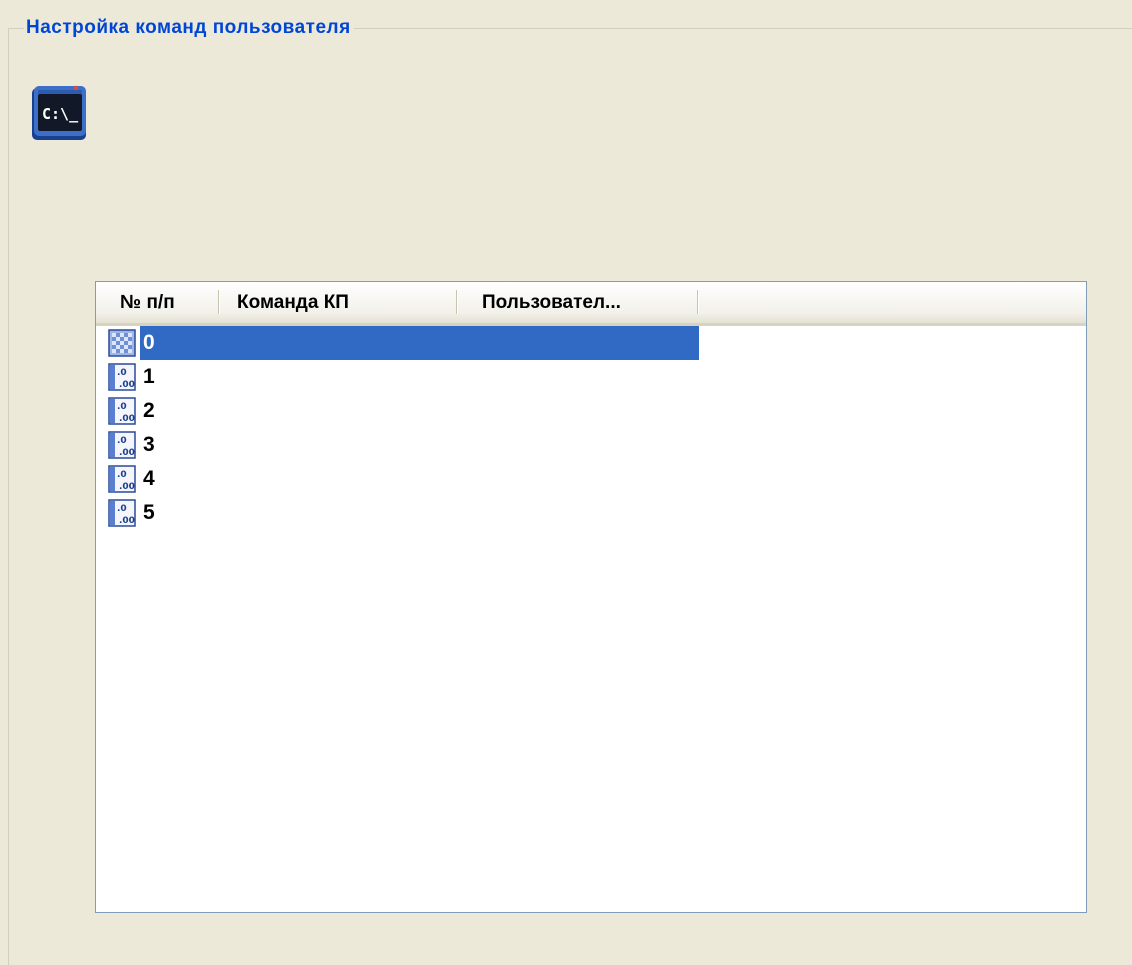  I want to click on row-number: 5, so click(149, 512).